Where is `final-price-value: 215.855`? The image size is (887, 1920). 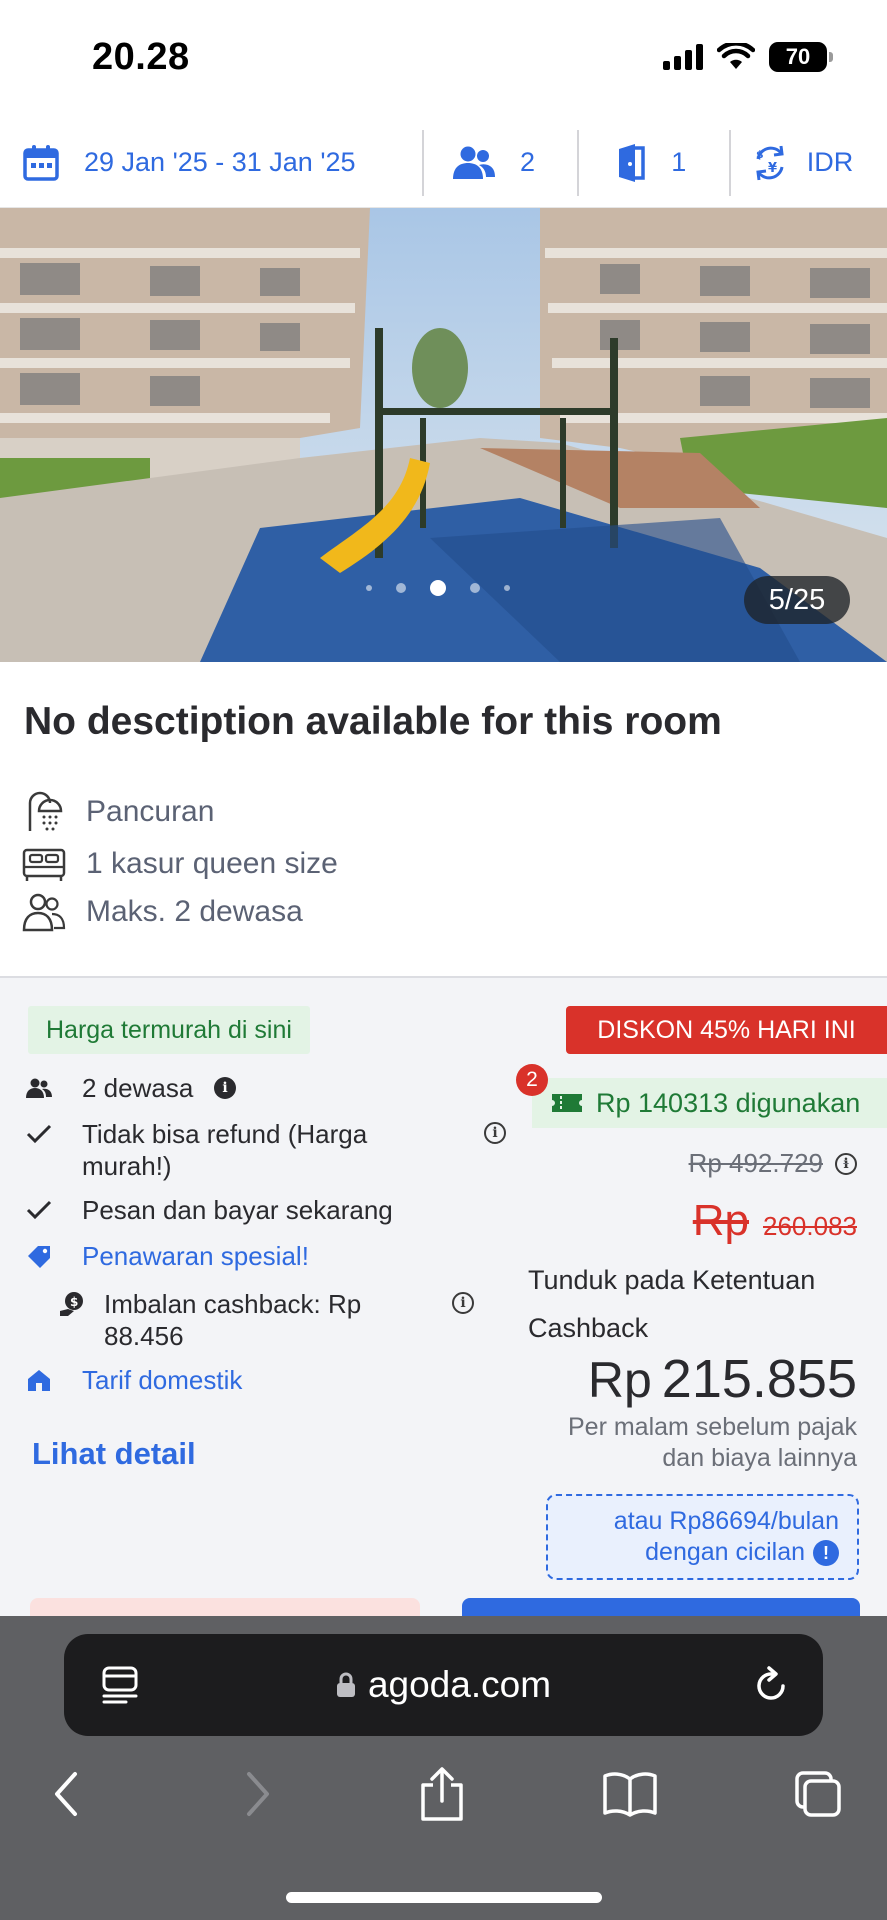 final-price-value: 215.855 is located at coordinates (759, 1379).